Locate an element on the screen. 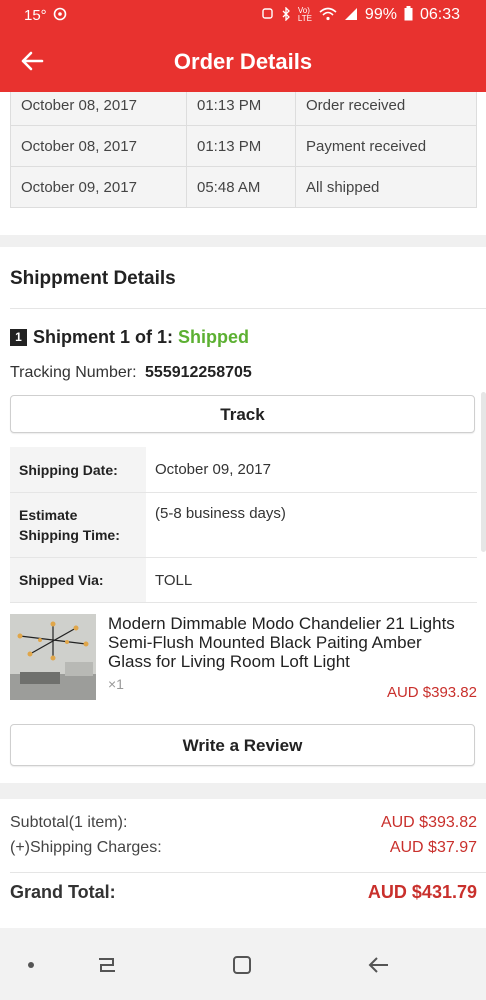 This screenshot has width=486, height=1000. subtotal-label: Subtotal(1 item): is located at coordinates (69, 822).